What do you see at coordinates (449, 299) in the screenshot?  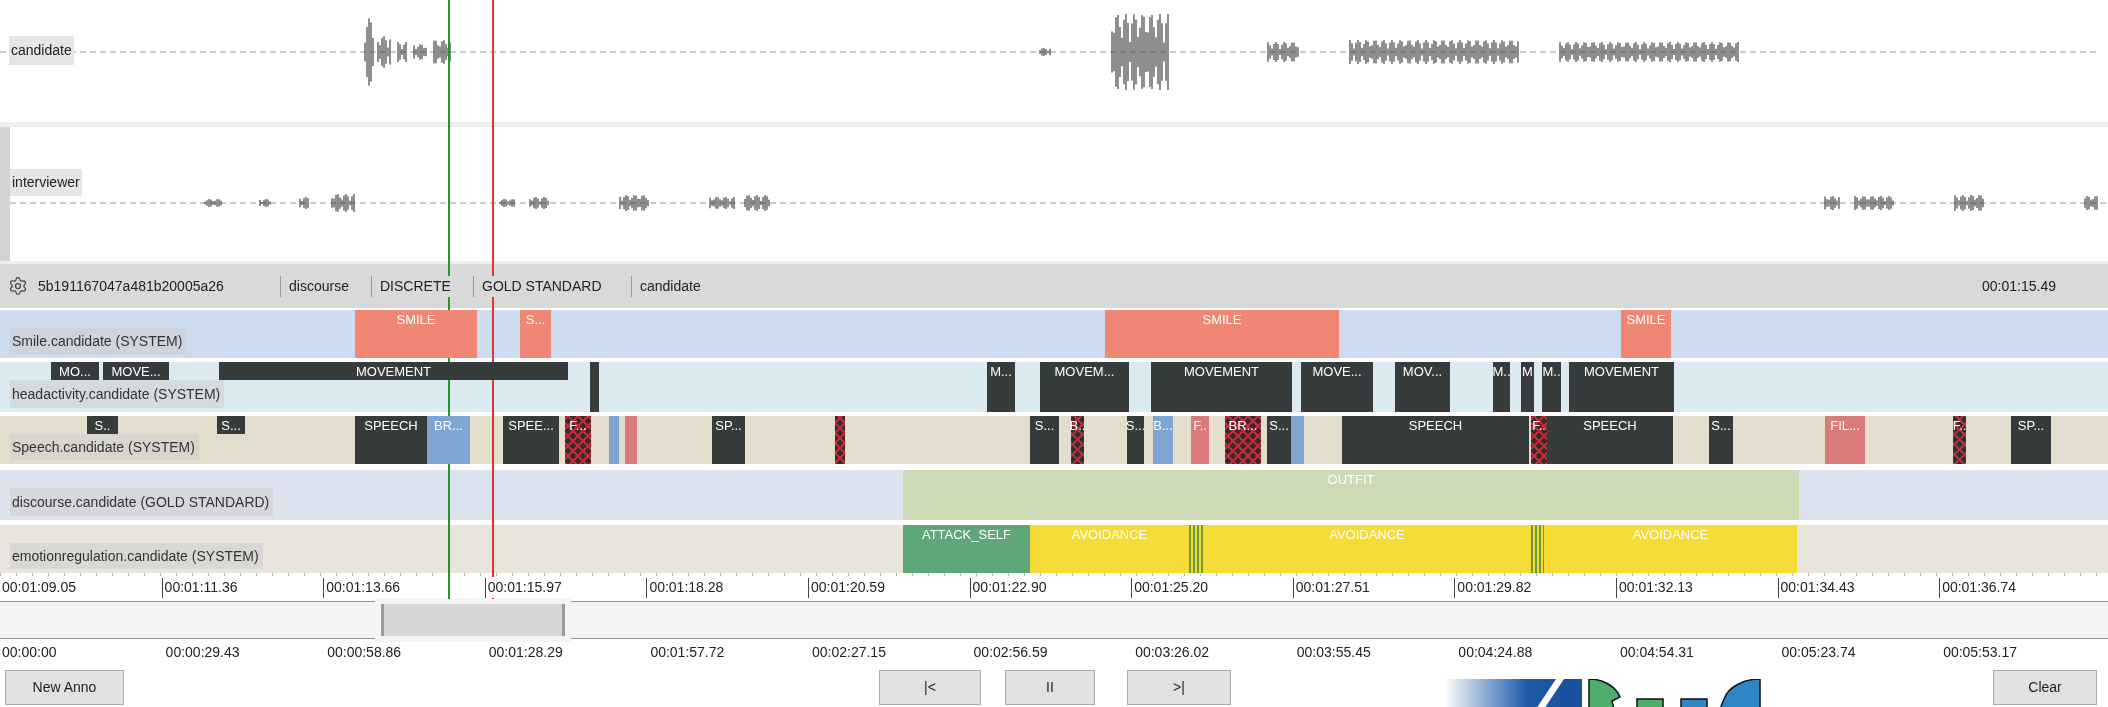 I see `playback-cursor` at bounding box center [449, 299].